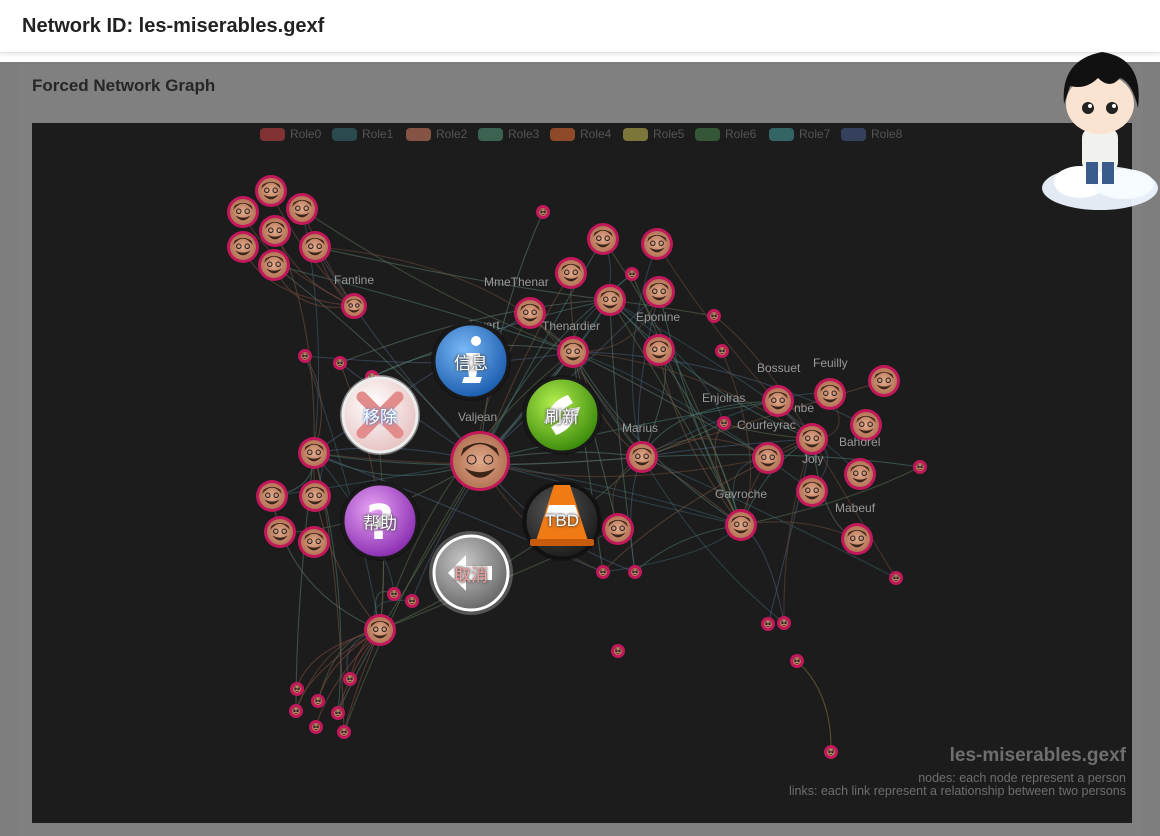 The image size is (1160, 836). What do you see at coordinates (741, 494) in the screenshot?
I see `node-label-gavroche: Gavroche` at bounding box center [741, 494].